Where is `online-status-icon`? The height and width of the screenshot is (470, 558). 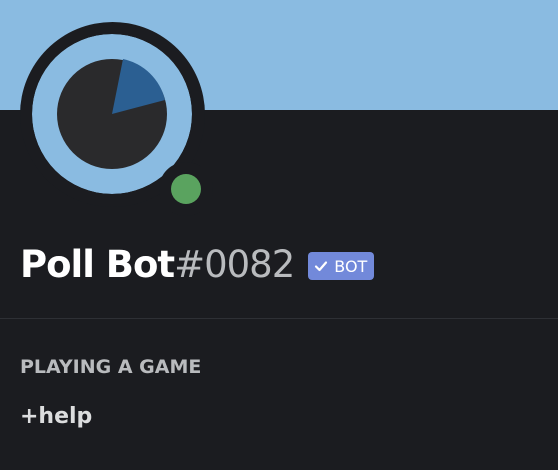
online-status-icon is located at coordinates (186, 189).